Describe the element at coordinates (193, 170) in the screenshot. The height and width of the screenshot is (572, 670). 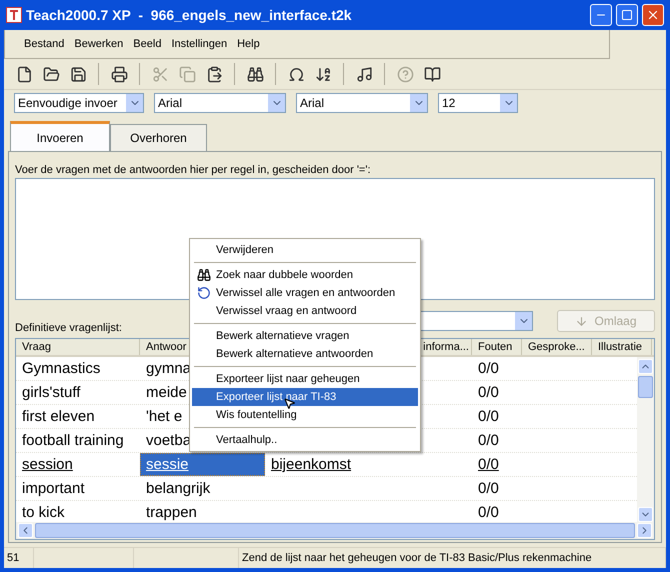
I see `input-label: Voer de vragen met de antwoorden hier per regel in, gescheiden door '=':` at that location.